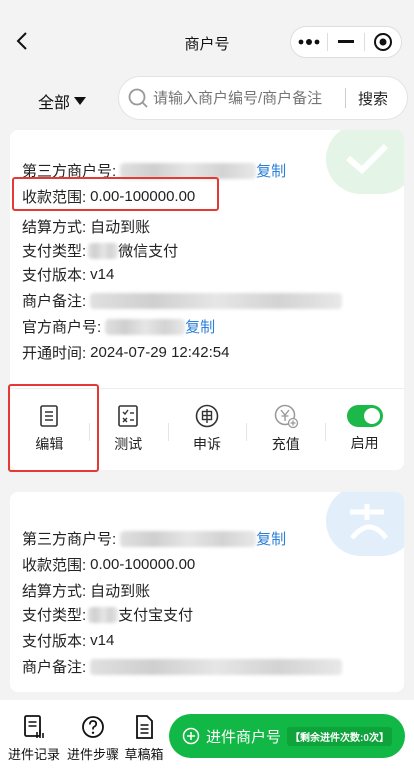  I want to click on plus-circle-icon, so click(191, 736).